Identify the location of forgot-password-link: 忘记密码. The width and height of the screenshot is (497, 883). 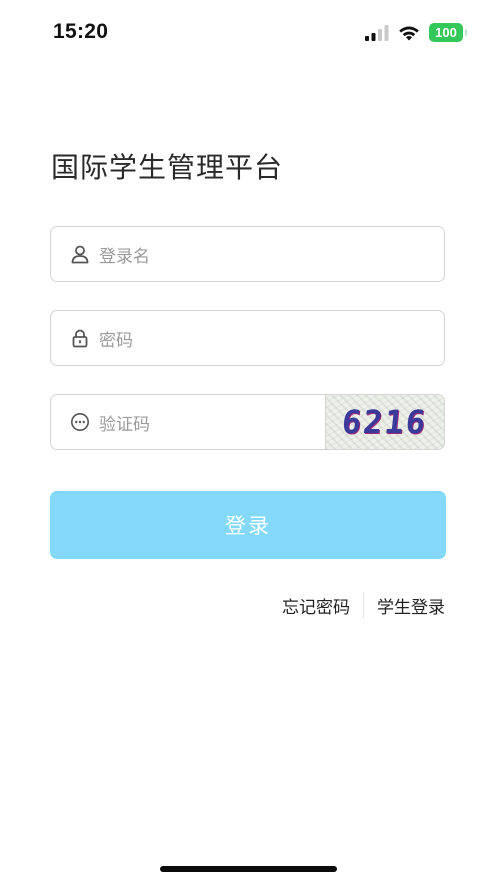
(316, 605).